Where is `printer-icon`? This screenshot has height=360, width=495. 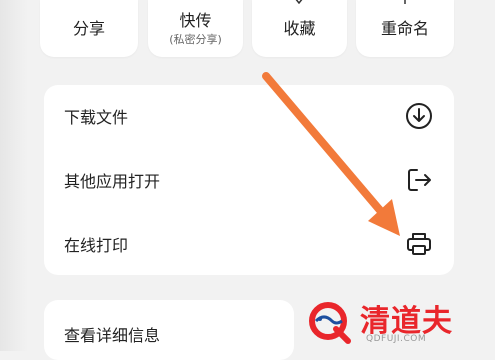
printer-icon is located at coordinates (419, 244).